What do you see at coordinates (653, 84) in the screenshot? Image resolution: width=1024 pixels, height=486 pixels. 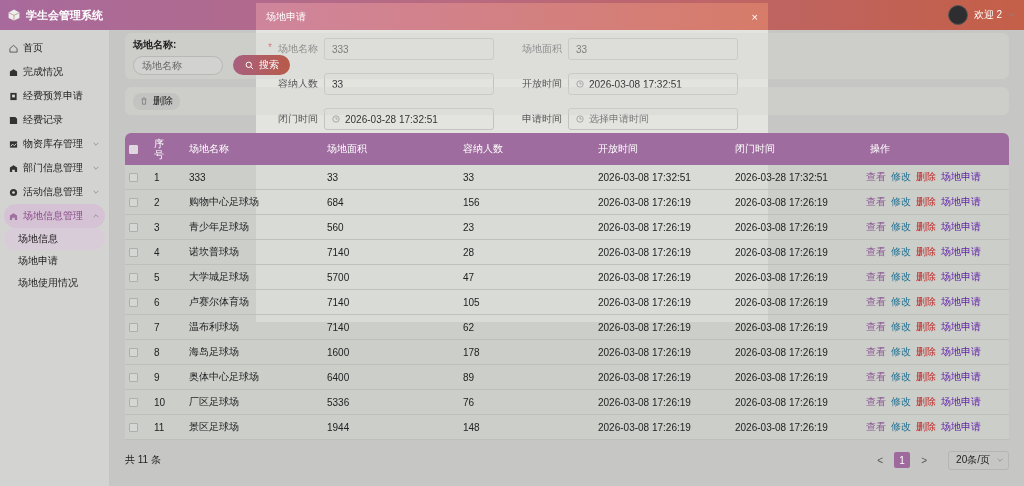 I see `date-field: 2026-03-08 17:32:51` at bounding box center [653, 84].